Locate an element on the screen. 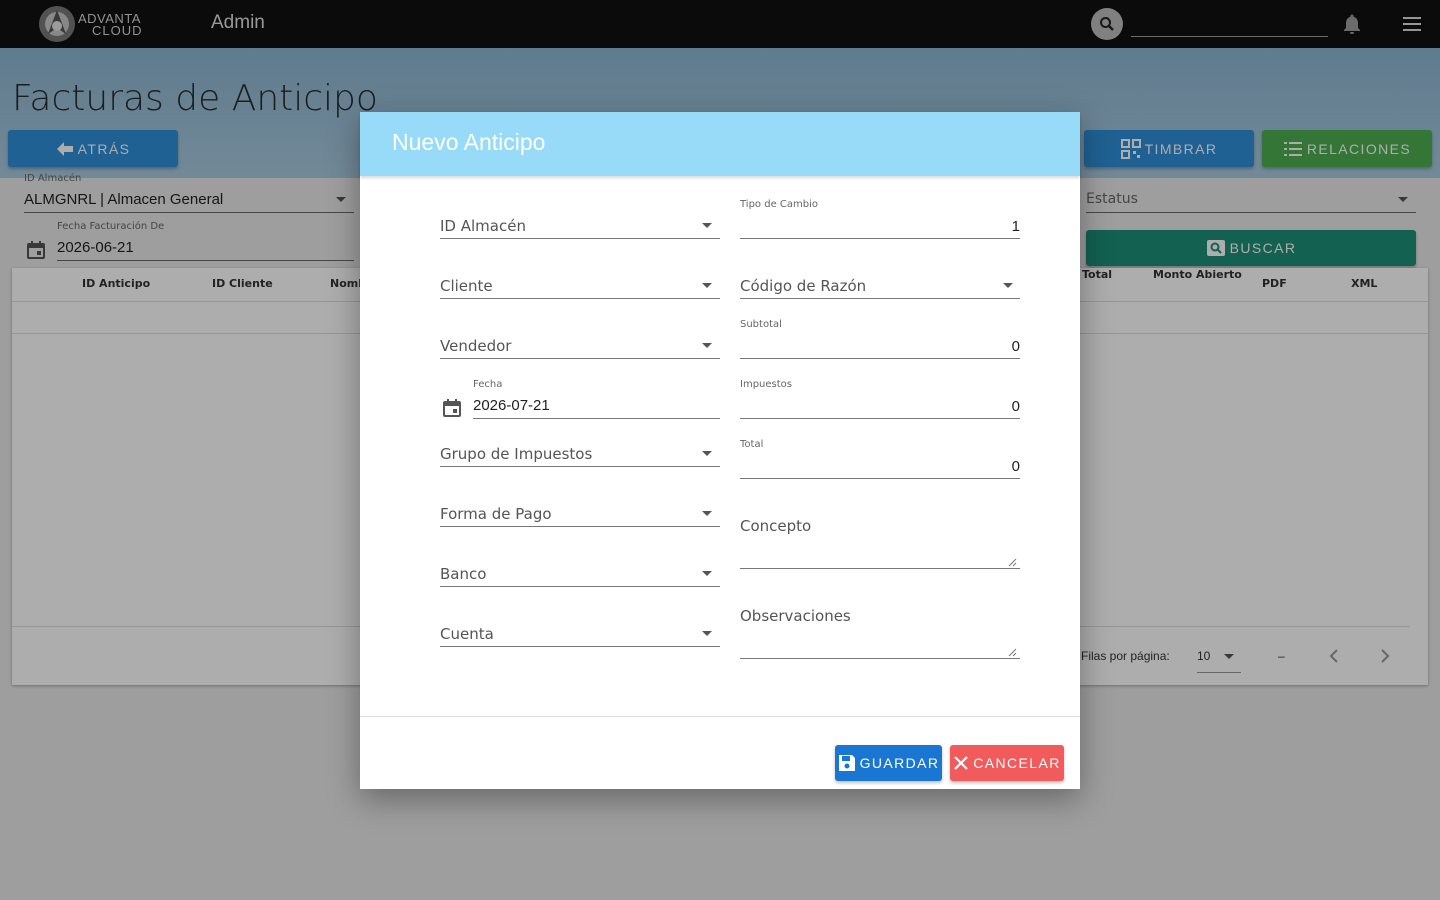  vendedor-caret-icon is located at coordinates (707, 345).